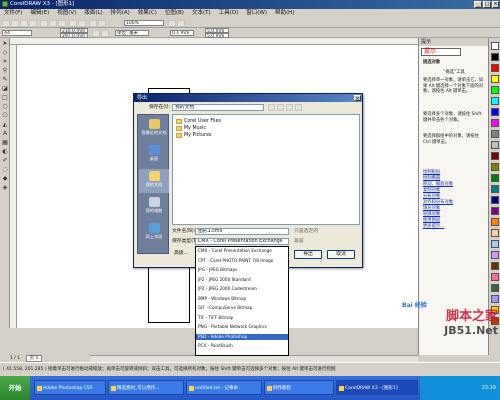 This screenshot has width=500, height=400. Describe the element at coordinates (62, 23) in the screenshot. I see `paste-icon` at that location.